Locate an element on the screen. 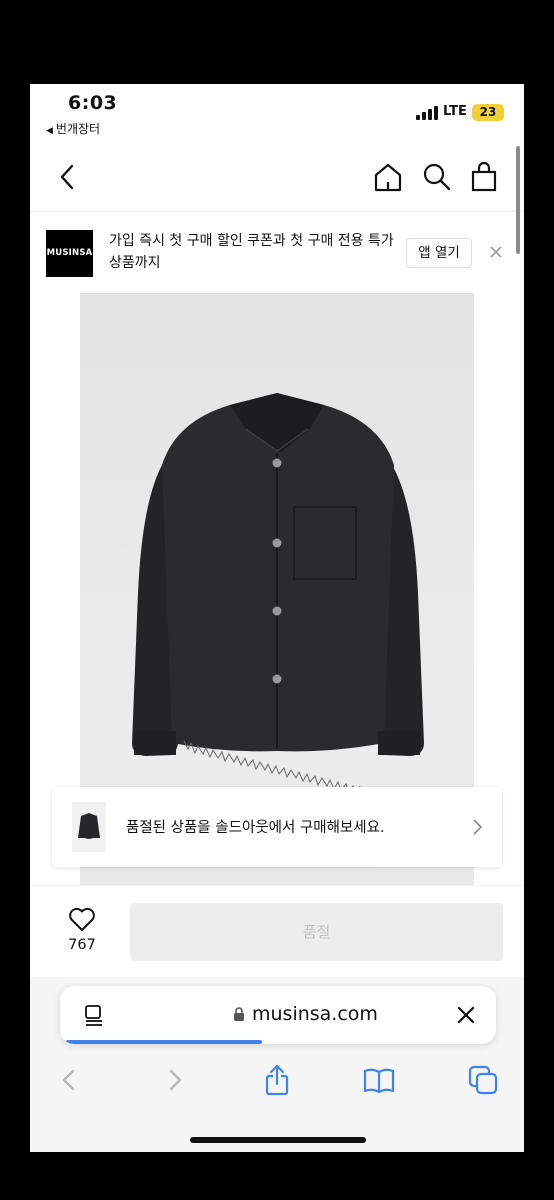 This screenshot has width=554, height=1200. home-indicator is located at coordinates (278, 1140).